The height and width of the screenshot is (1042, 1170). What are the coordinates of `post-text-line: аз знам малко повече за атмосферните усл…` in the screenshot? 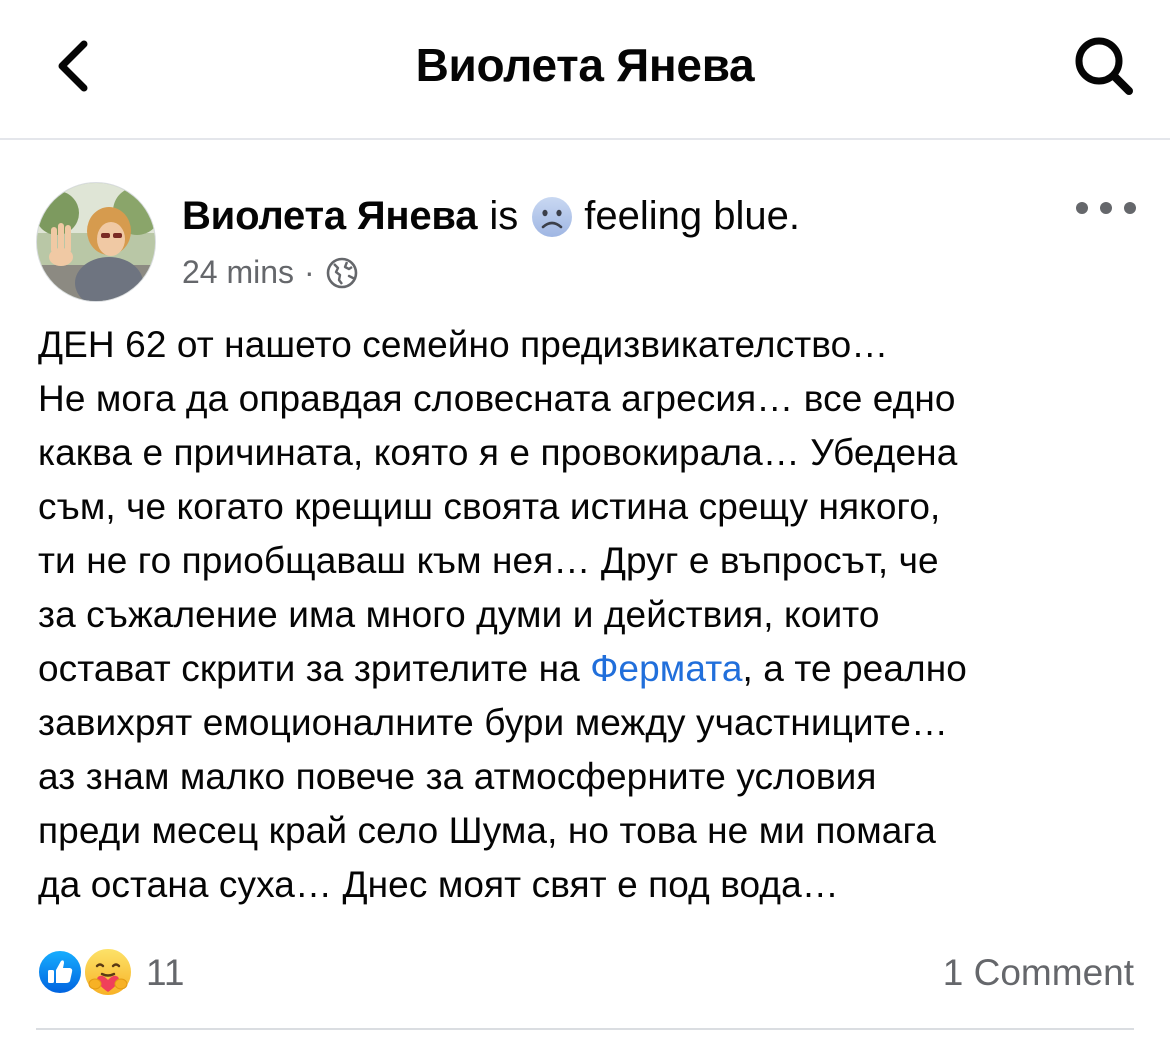 It's located at (457, 776).